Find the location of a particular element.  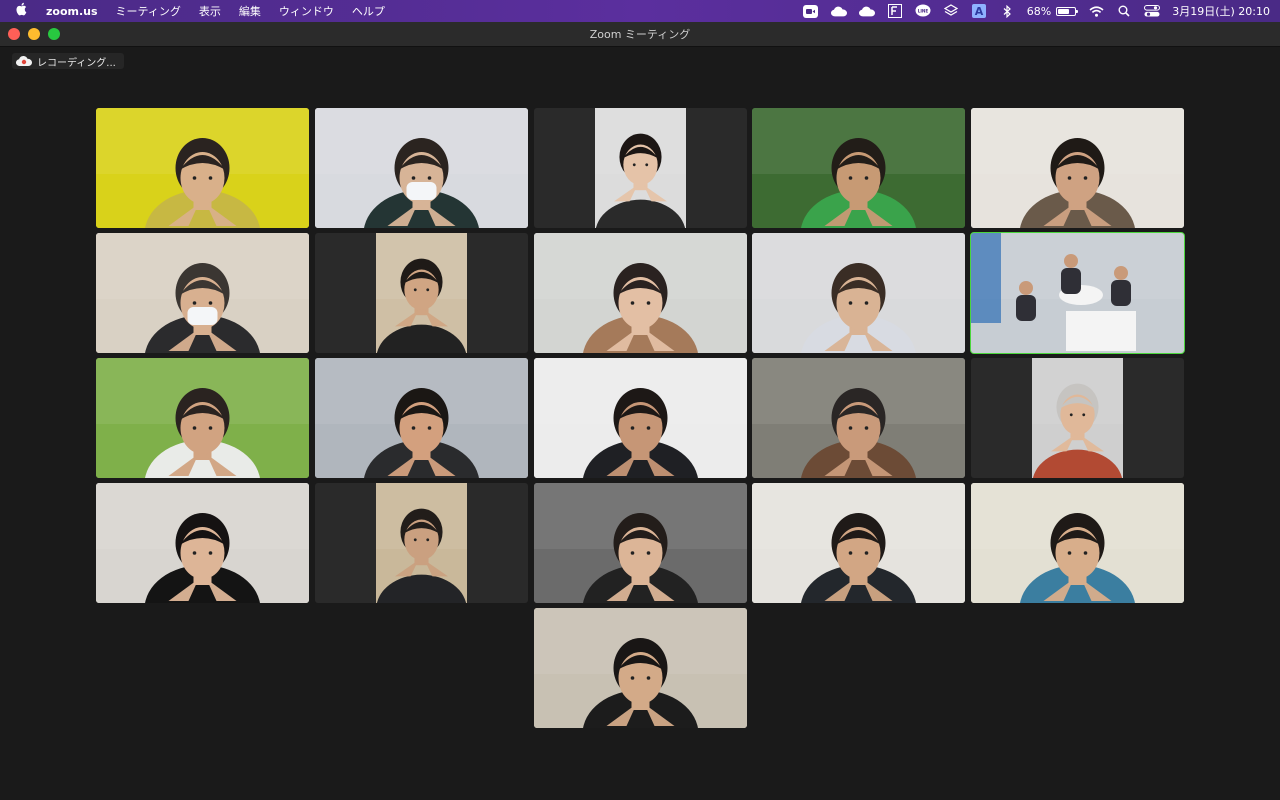

zoom-icon is located at coordinates (811, 11).